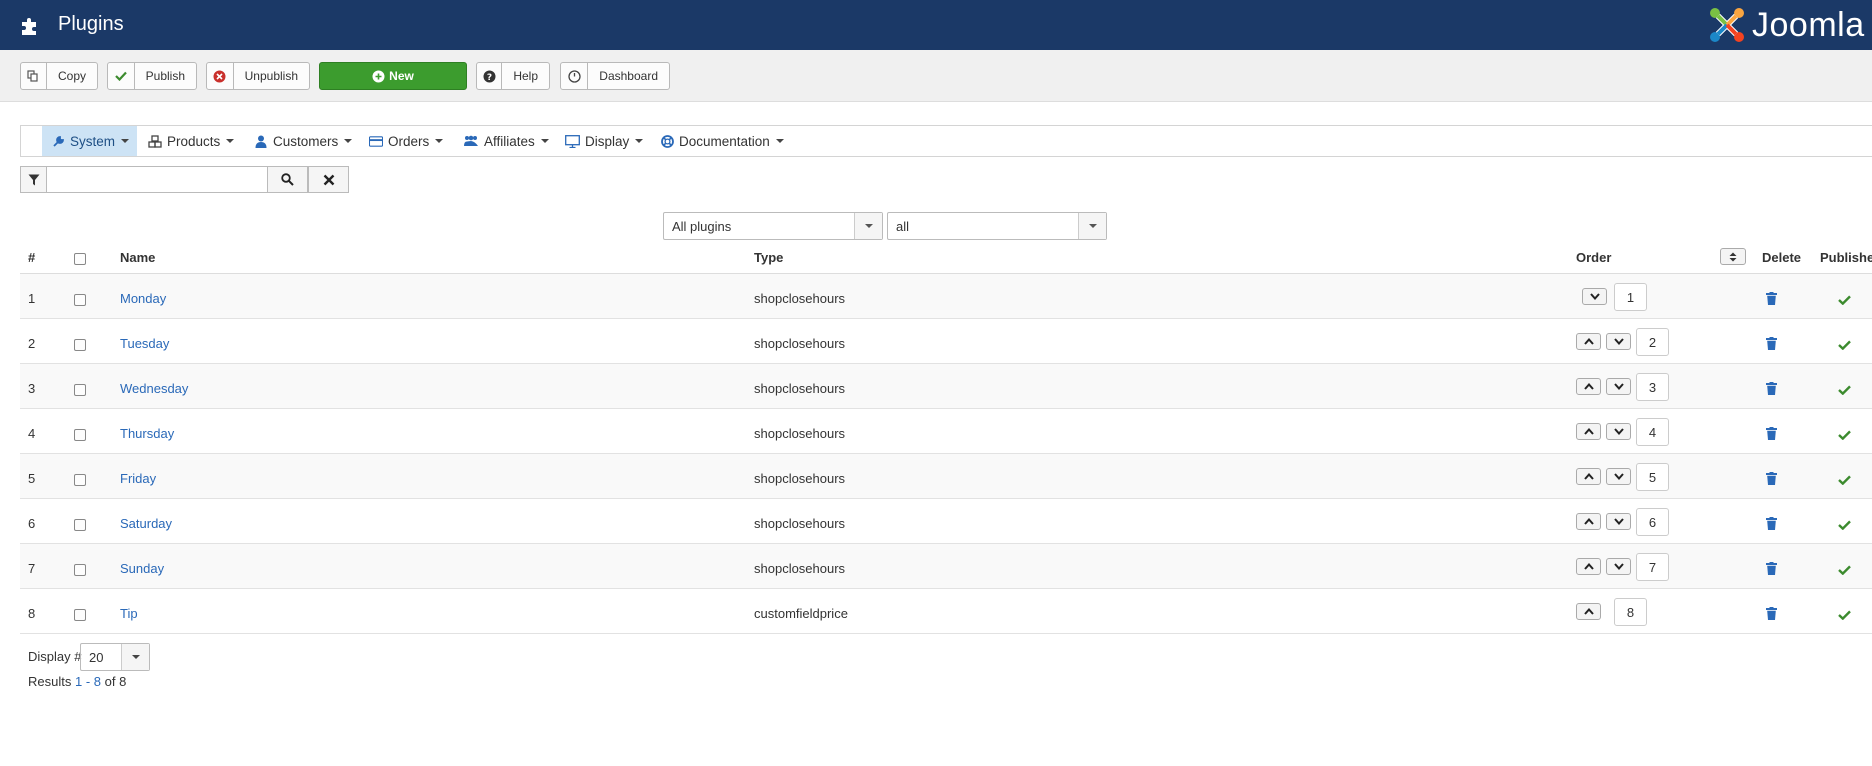 This screenshot has height=766, width=1872. Describe the element at coordinates (96, 657) in the screenshot. I see `display-limit-value: 20` at that location.